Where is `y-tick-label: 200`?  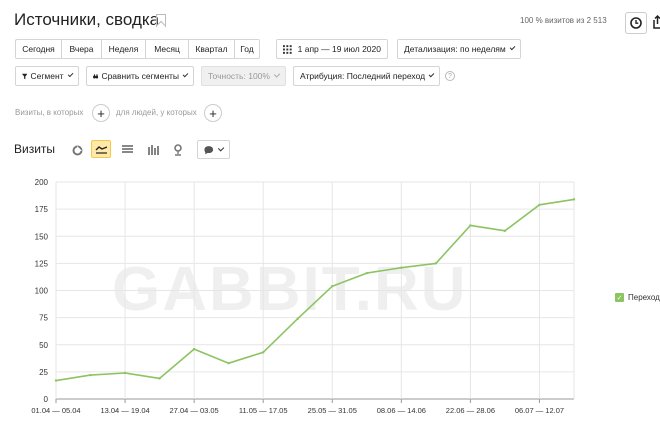
y-tick-label: 200 is located at coordinates (42, 182).